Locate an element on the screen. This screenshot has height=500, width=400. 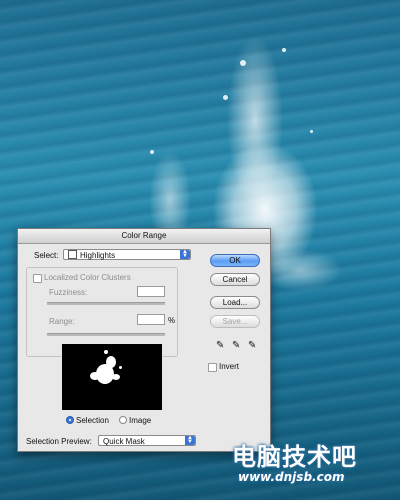
localized-clusters-label: Localized Color Clusters is located at coordinates (87, 277).